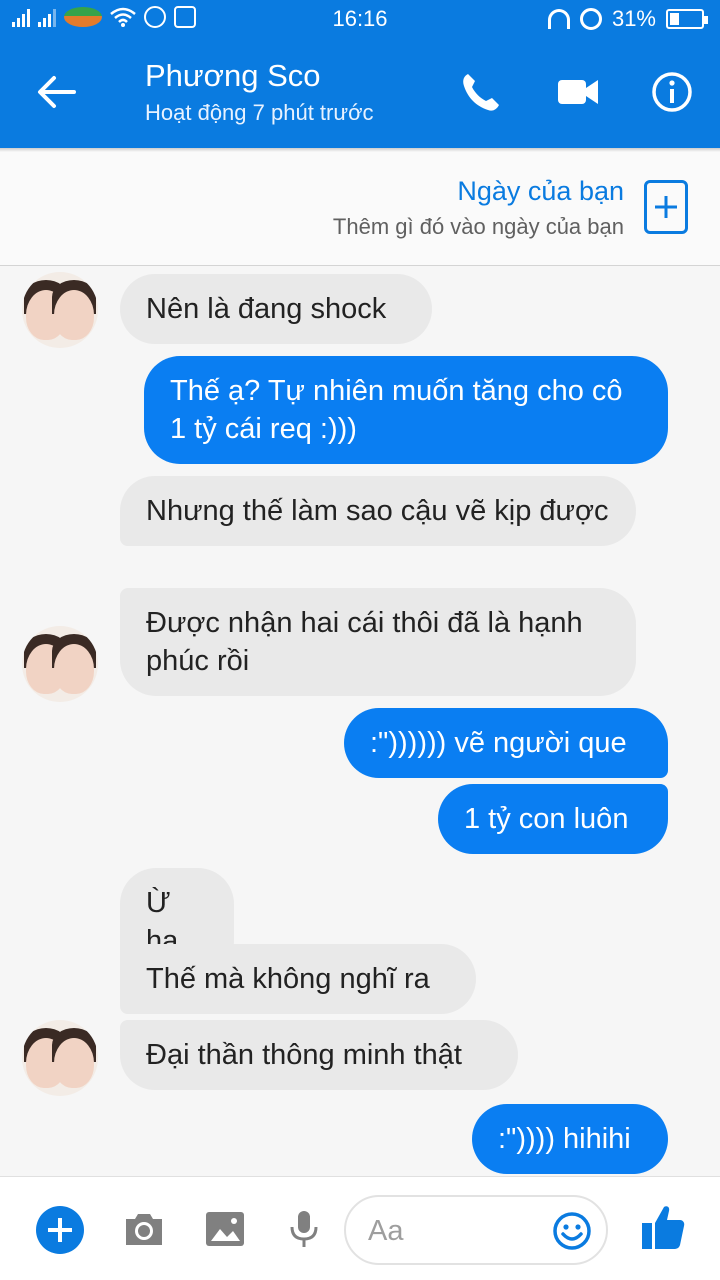 The width and height of the screenshot is (720, 1280). Describe the element at coordinates (687, 19) in the screenshot. I see `battery-icon` at that location.